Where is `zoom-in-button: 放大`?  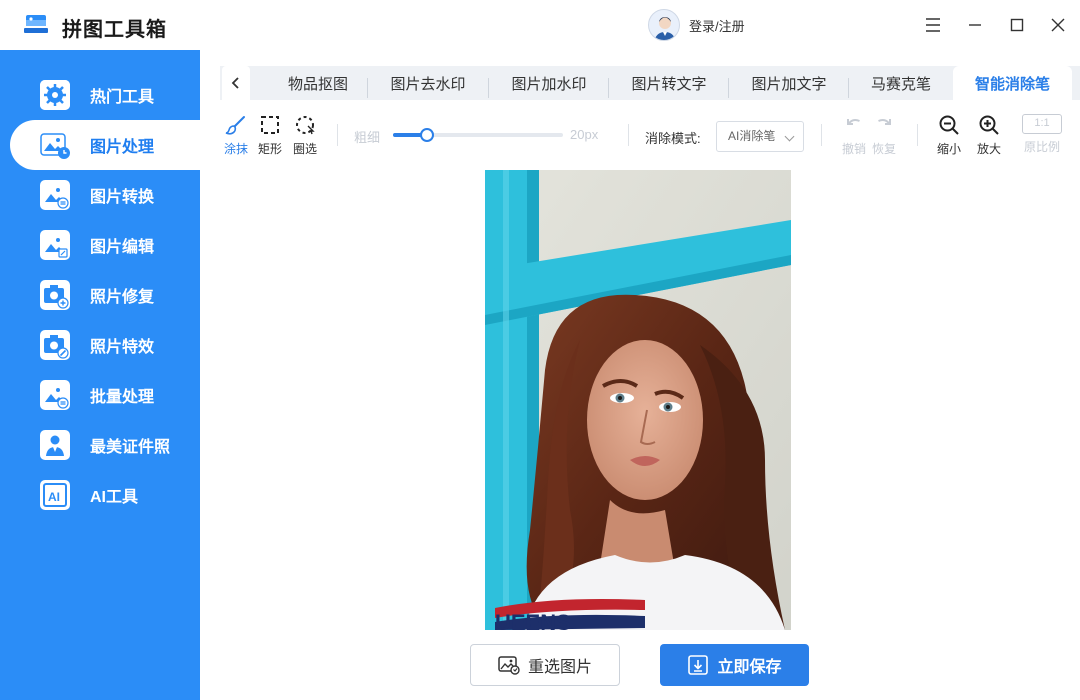
zoom-in-button: 放大 is located at coordinates (989, 135).